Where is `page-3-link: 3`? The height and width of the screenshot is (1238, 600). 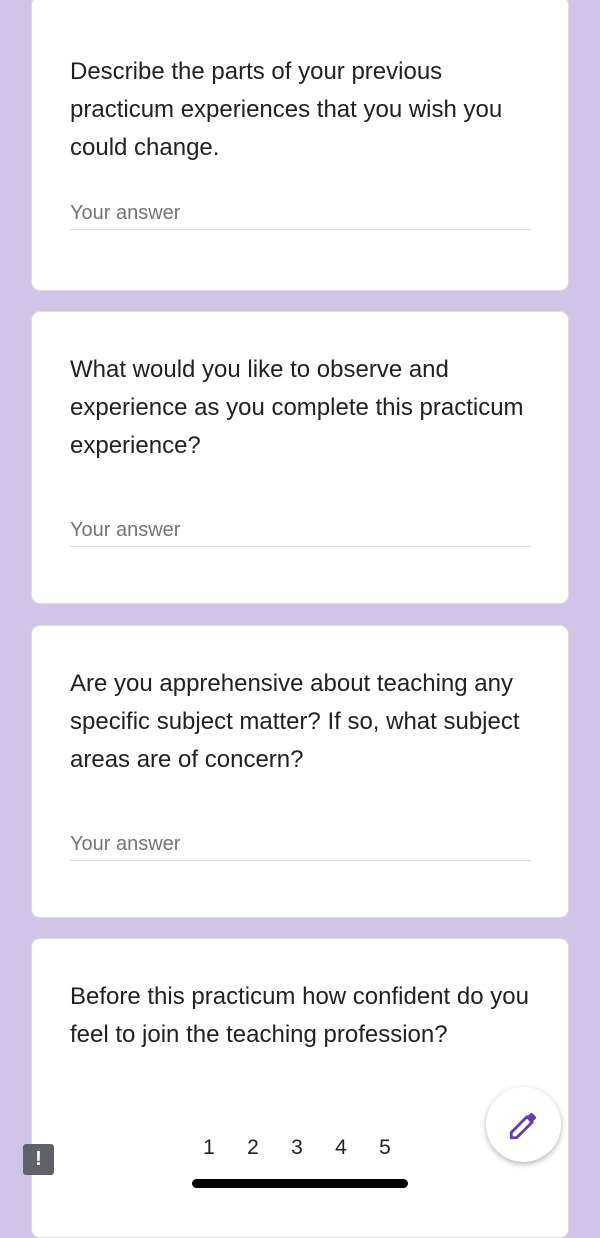
page-3-link: 3 is located at coordinates (297, 1148).